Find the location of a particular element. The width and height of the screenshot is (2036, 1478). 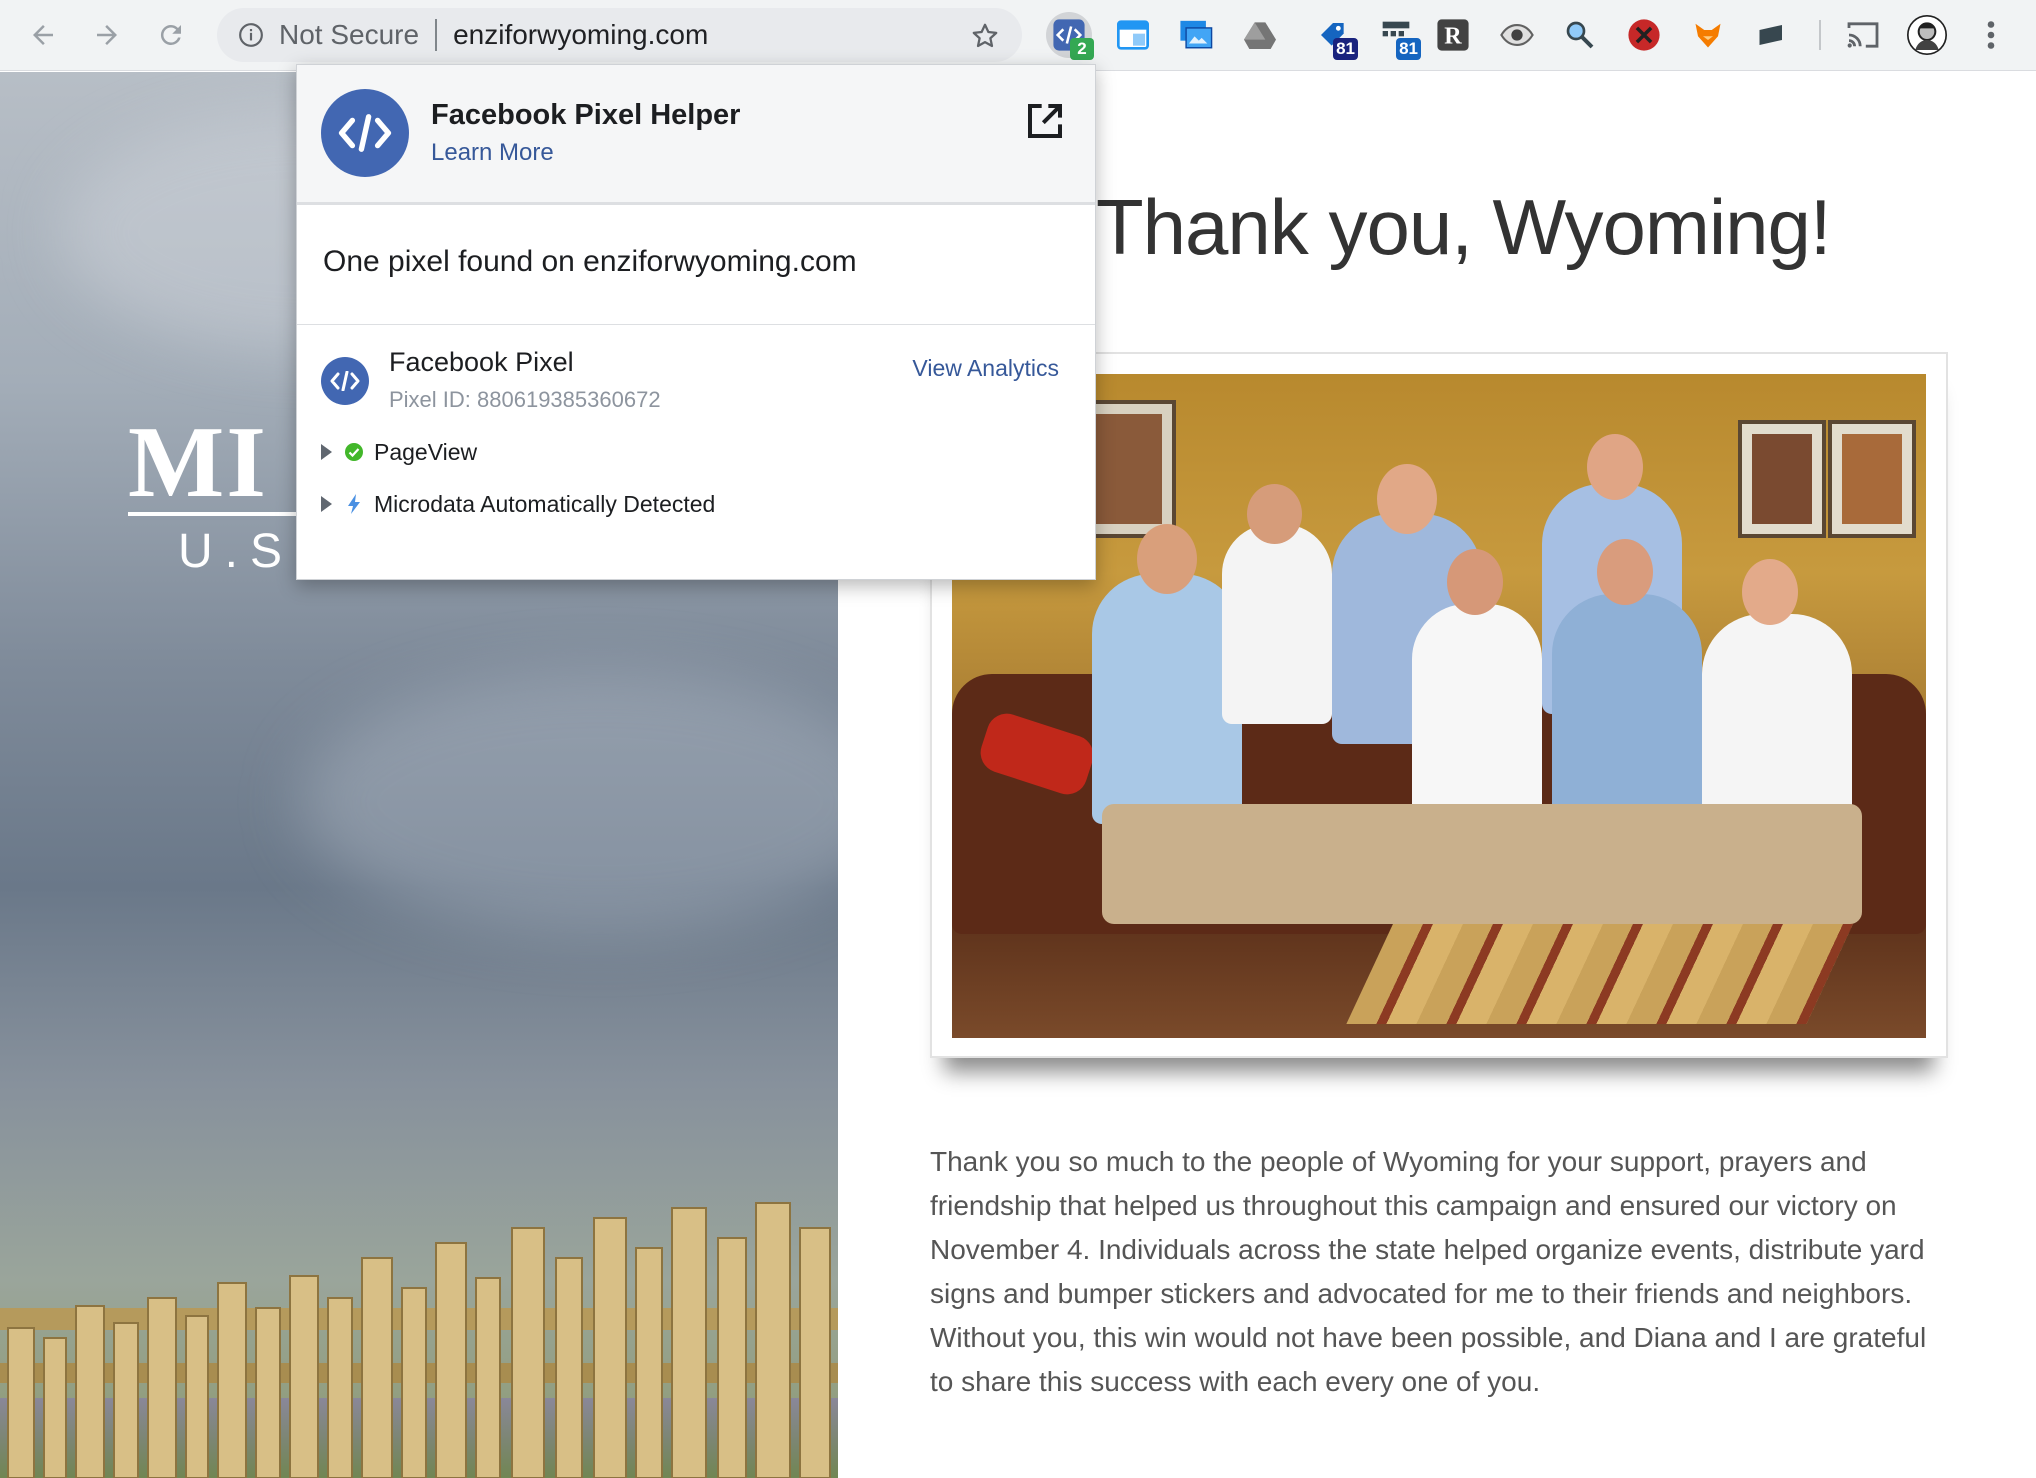

event-row-pageview: PageView is located at coordinates (399, 452).